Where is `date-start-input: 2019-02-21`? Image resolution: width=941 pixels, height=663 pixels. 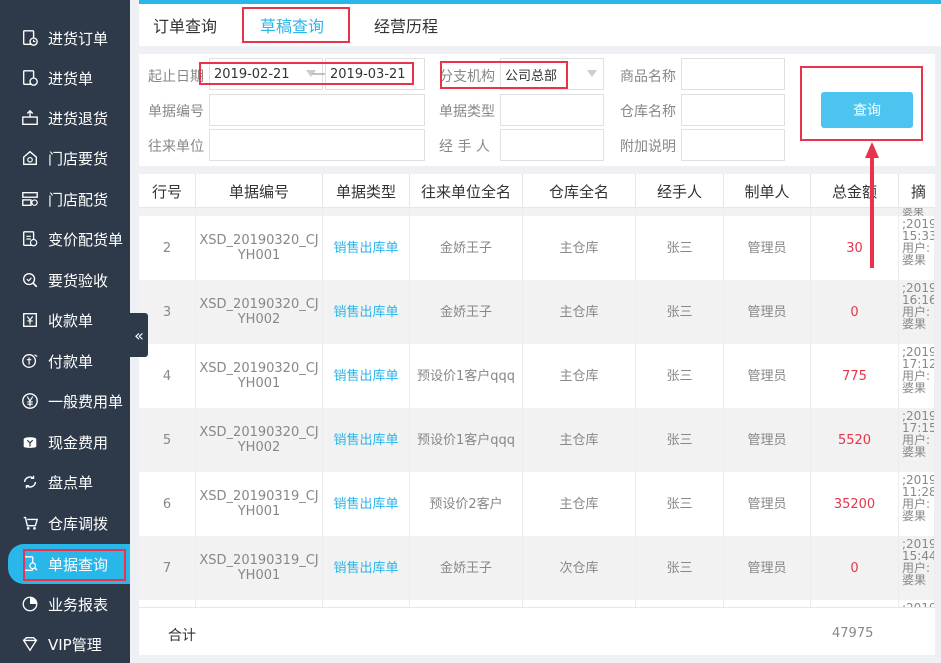 date-start-input: 2019-02-21 is located at coordinates (266, 74).